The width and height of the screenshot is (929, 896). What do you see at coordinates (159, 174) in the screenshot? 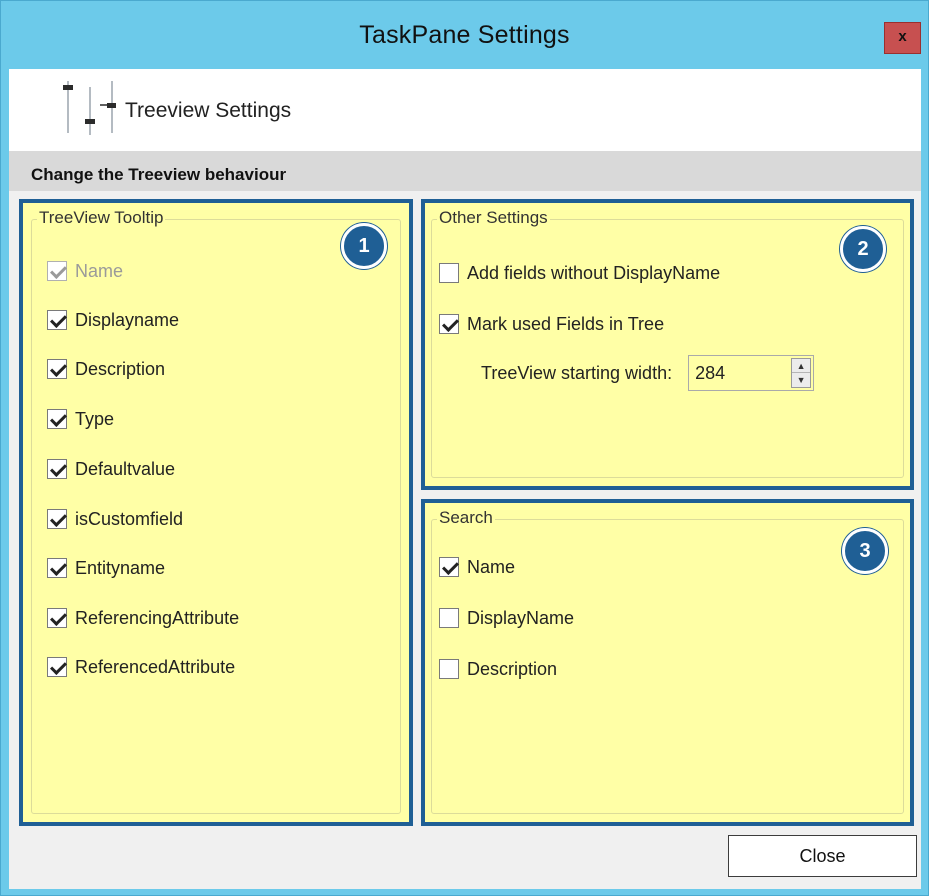
I see `section-subtitle: Change the Treeview behaviour` at bounding box center [159, 174].